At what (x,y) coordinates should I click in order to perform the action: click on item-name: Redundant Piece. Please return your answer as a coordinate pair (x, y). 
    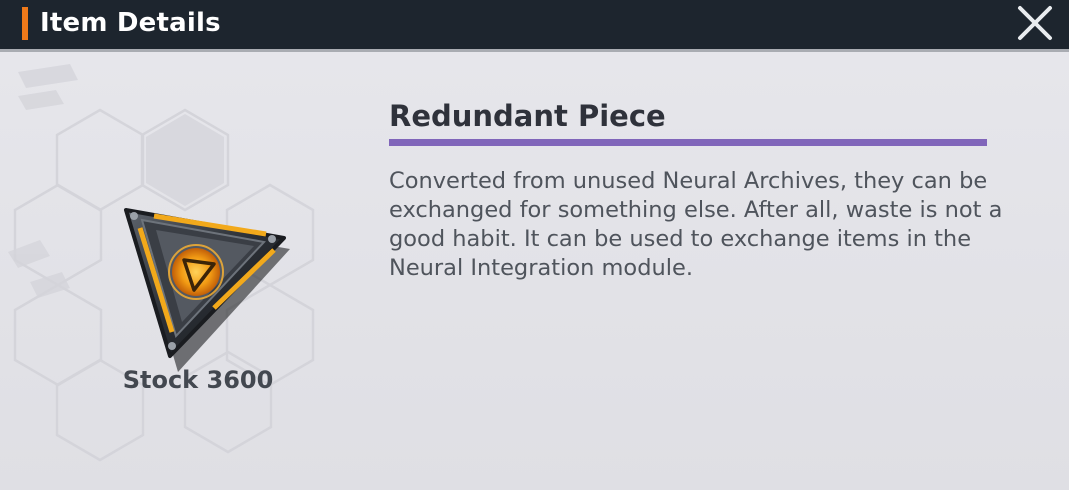
    Looking at the image, I should click on (527, 116).